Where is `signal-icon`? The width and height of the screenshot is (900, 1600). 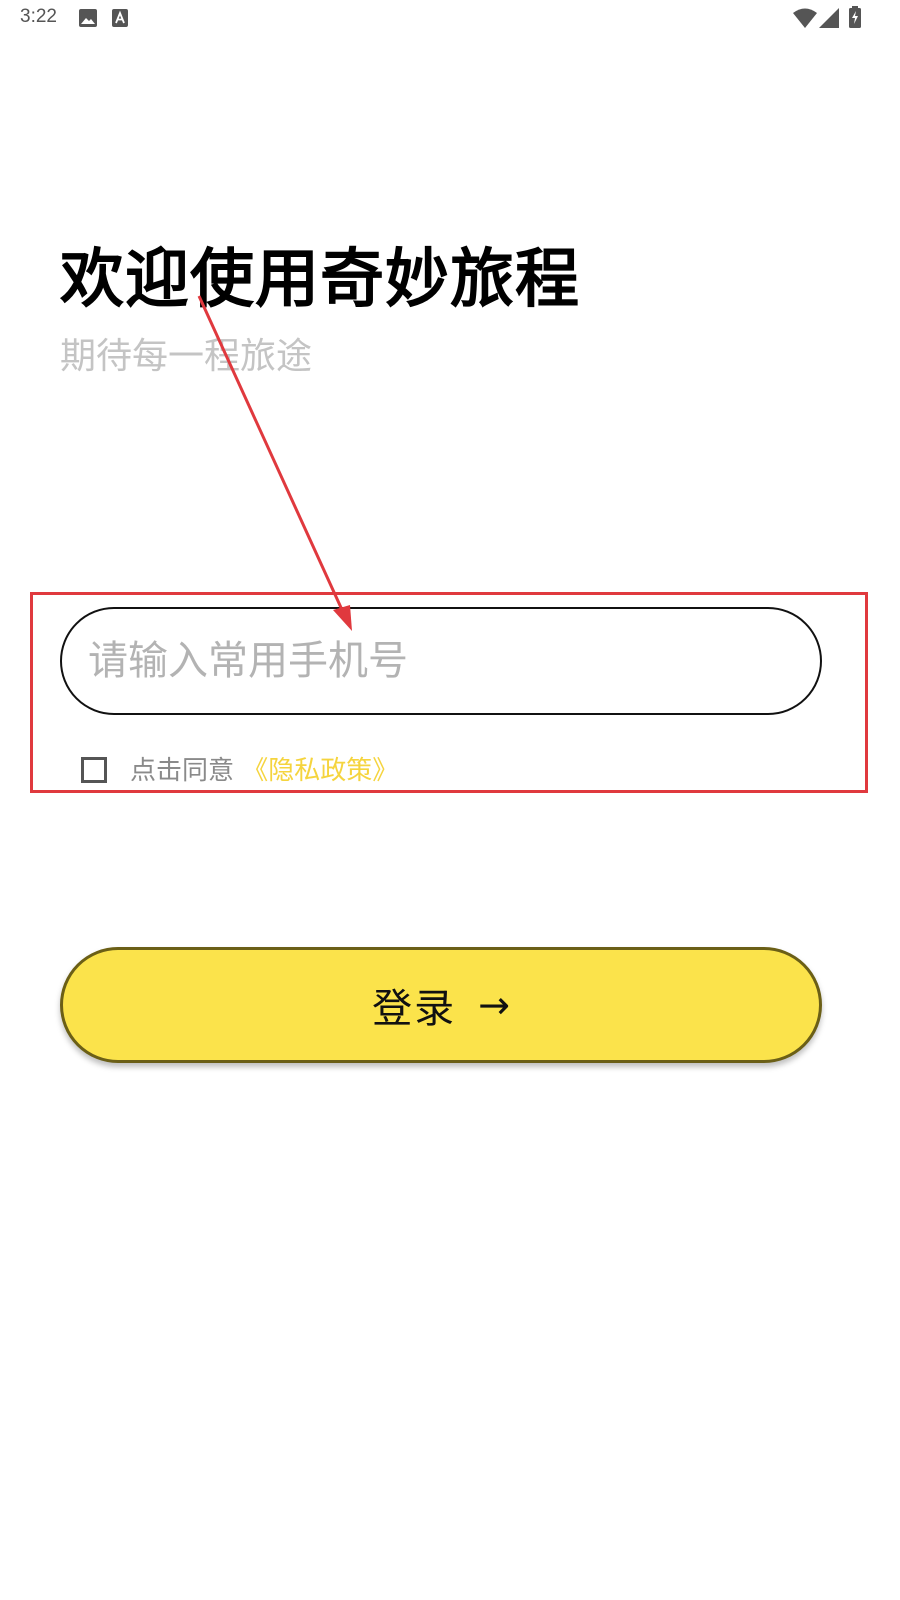 signal-icon is located at coordinates (829, 18).